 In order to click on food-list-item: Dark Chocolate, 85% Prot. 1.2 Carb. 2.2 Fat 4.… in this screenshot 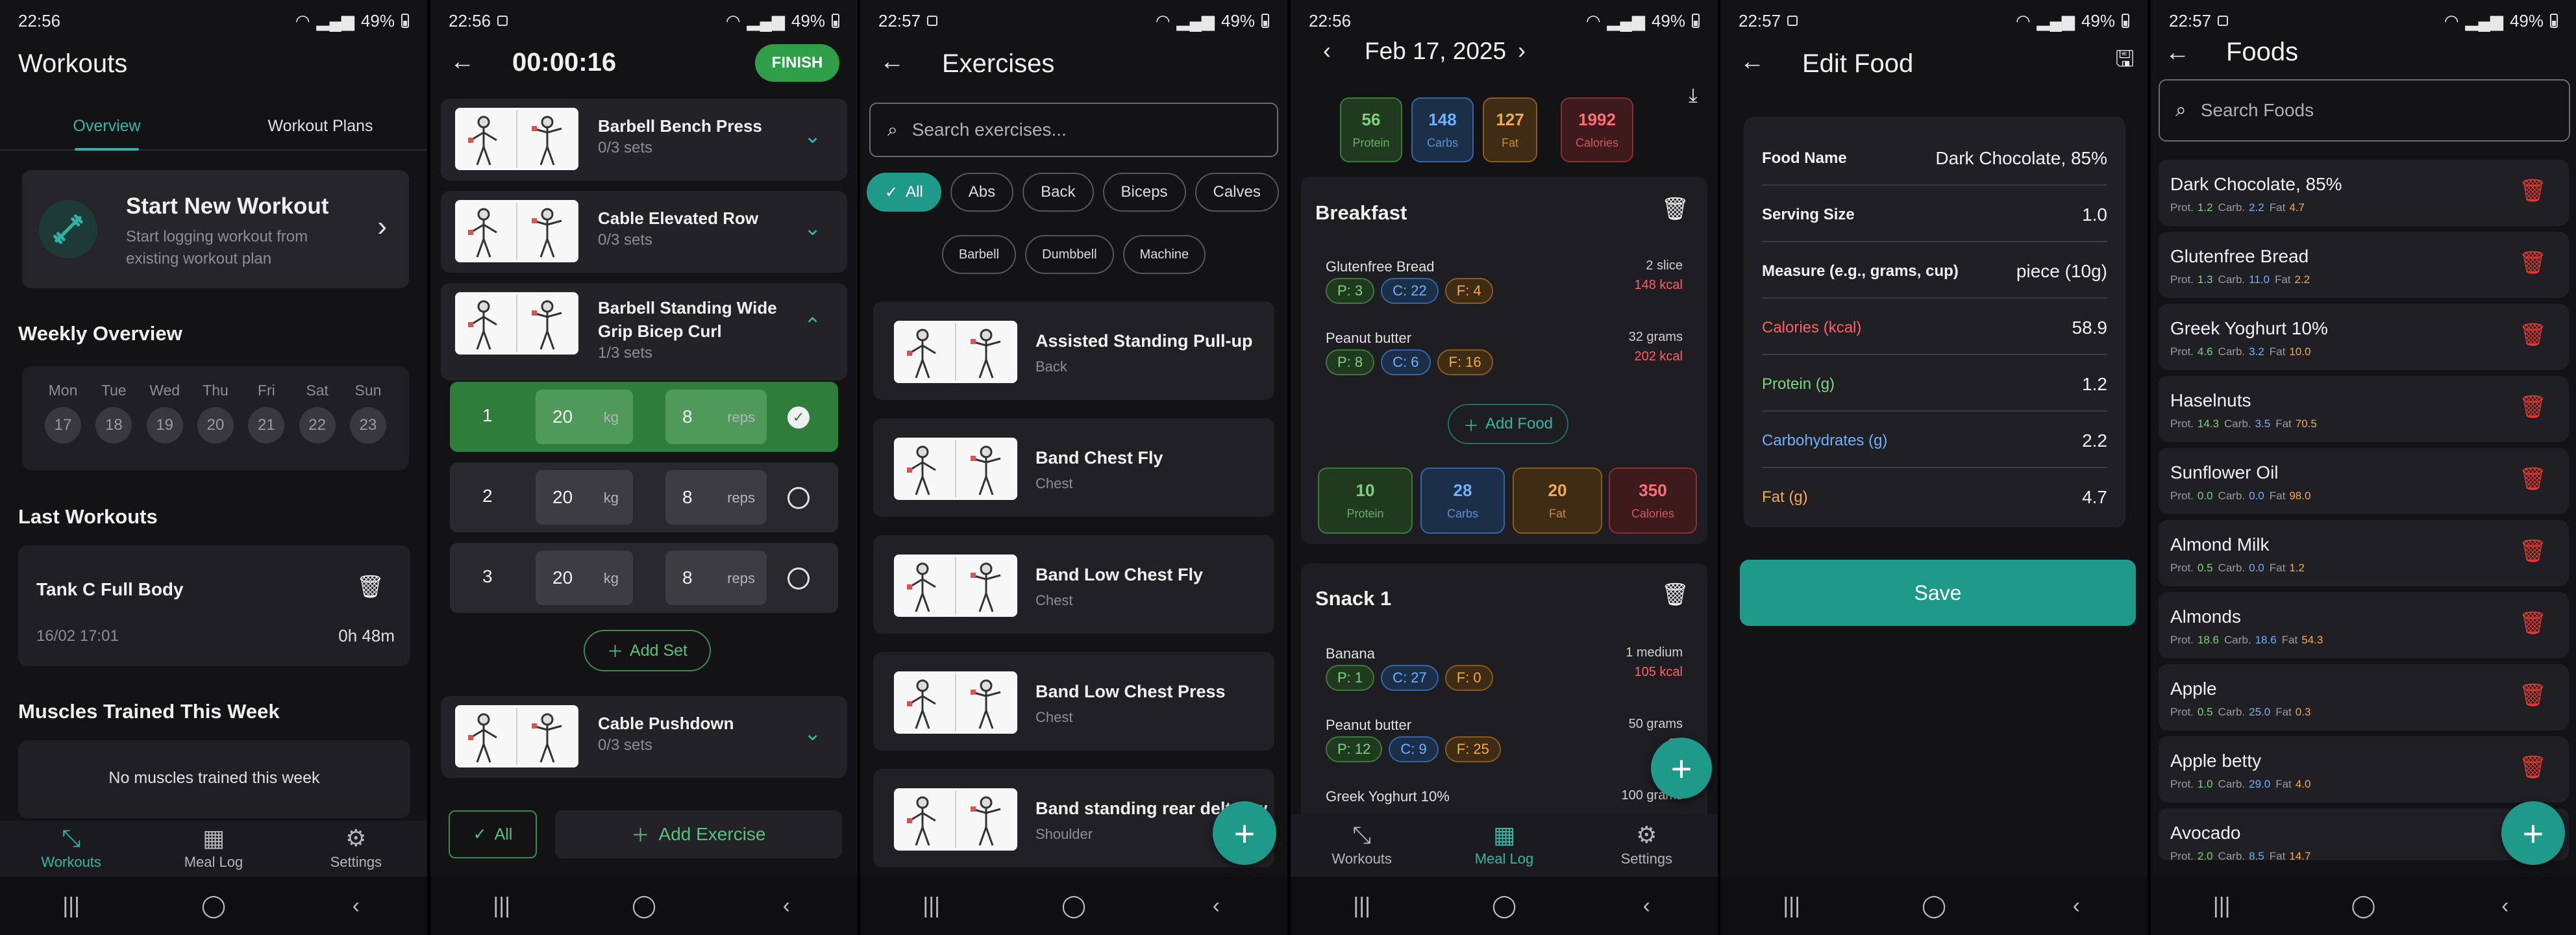, I will do `click(2364, 193)`.